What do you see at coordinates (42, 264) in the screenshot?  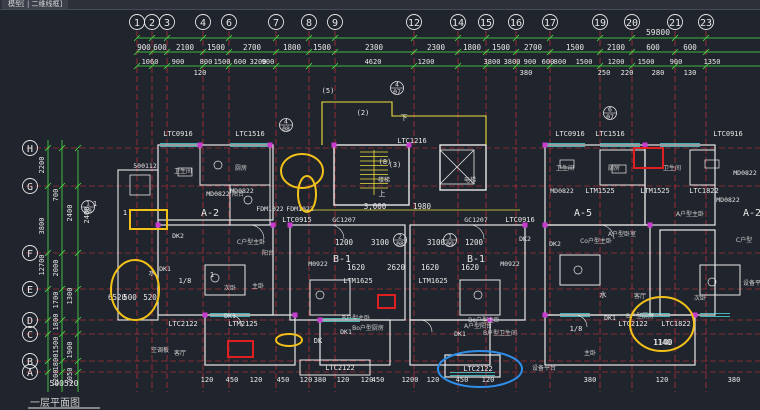 I see `dim-text-vertical: 12700` at bounding box center [42, 264].